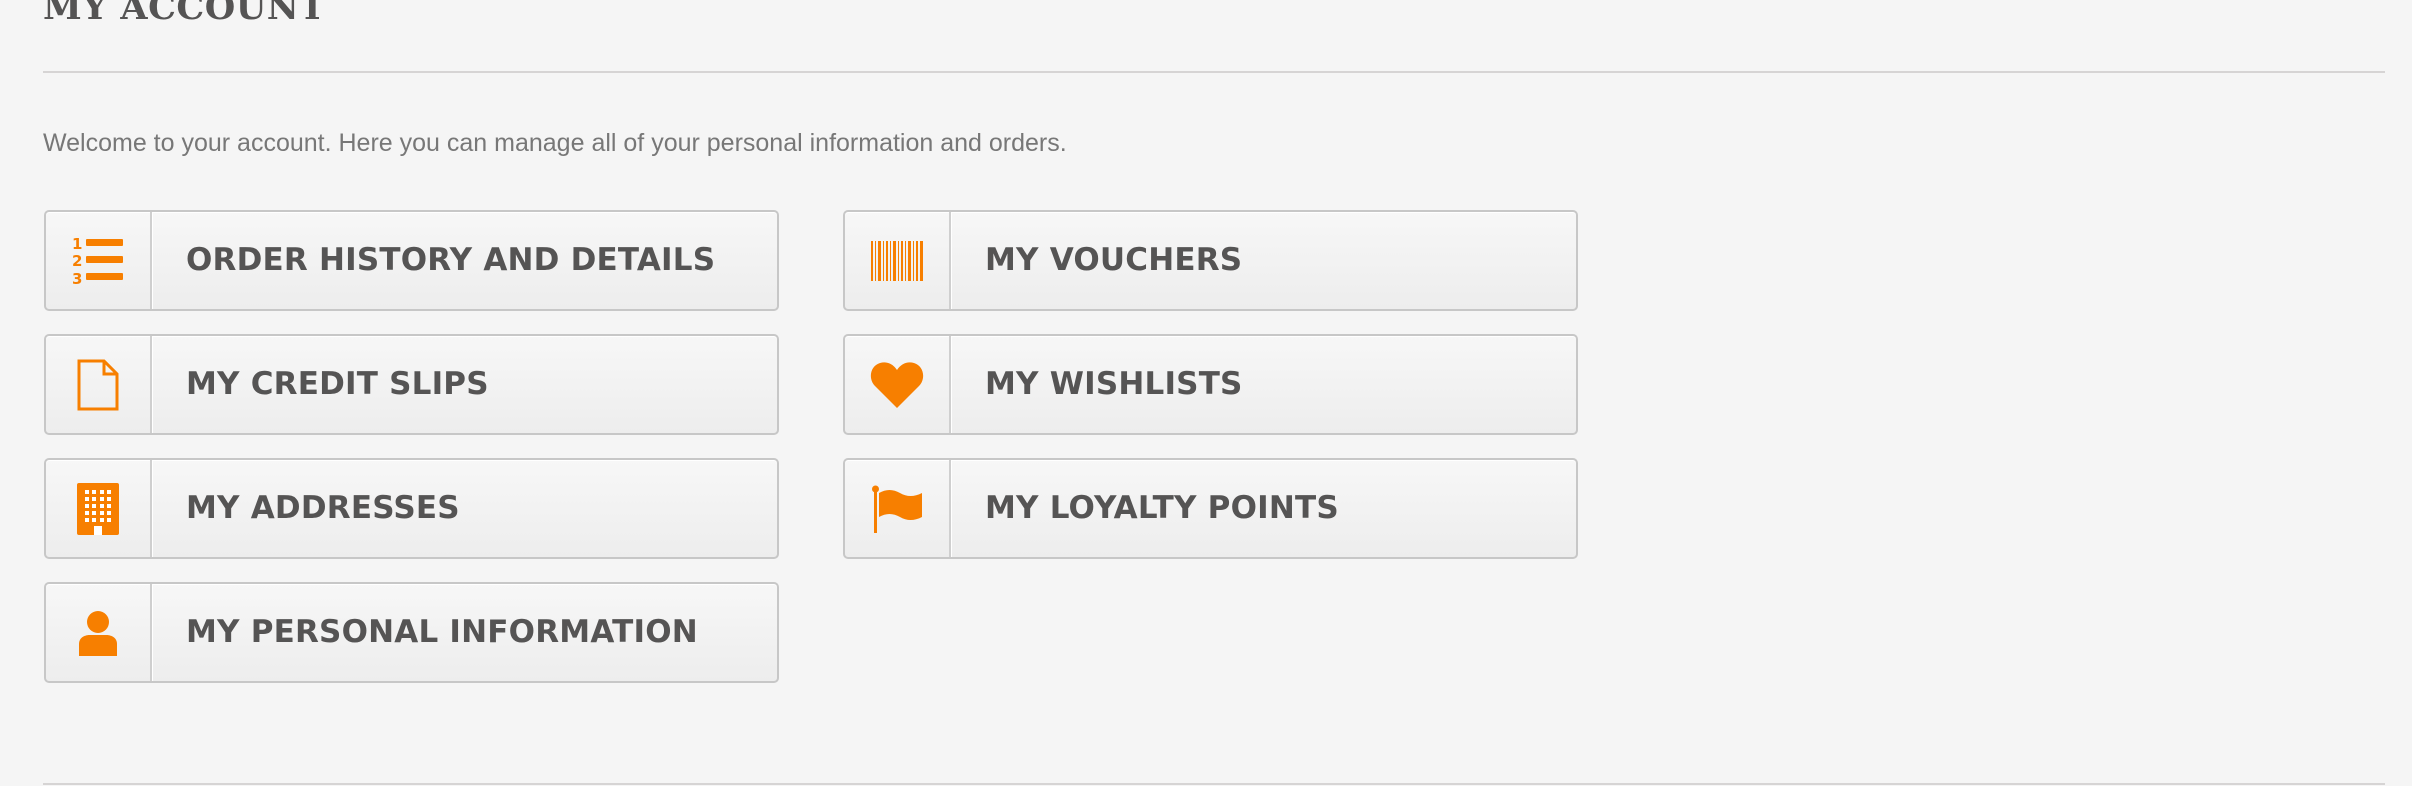 The image size is (2412, 786). Describe the element at coordinates (898, 260) in the screenshot. I see `barcode-icon` at that location.